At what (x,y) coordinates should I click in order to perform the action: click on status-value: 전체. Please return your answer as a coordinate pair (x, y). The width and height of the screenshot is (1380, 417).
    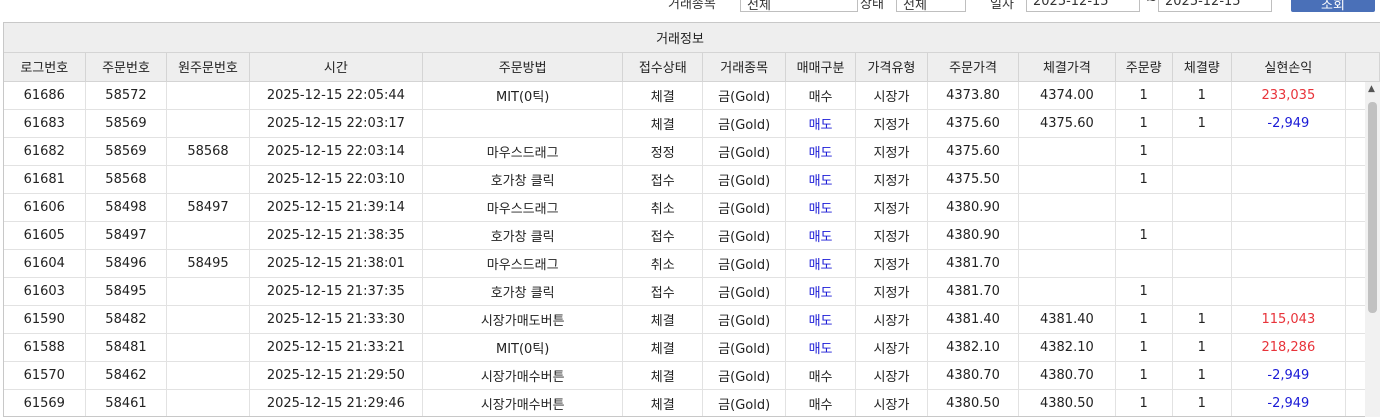
    Looking at the image, I should click on (915, 6).